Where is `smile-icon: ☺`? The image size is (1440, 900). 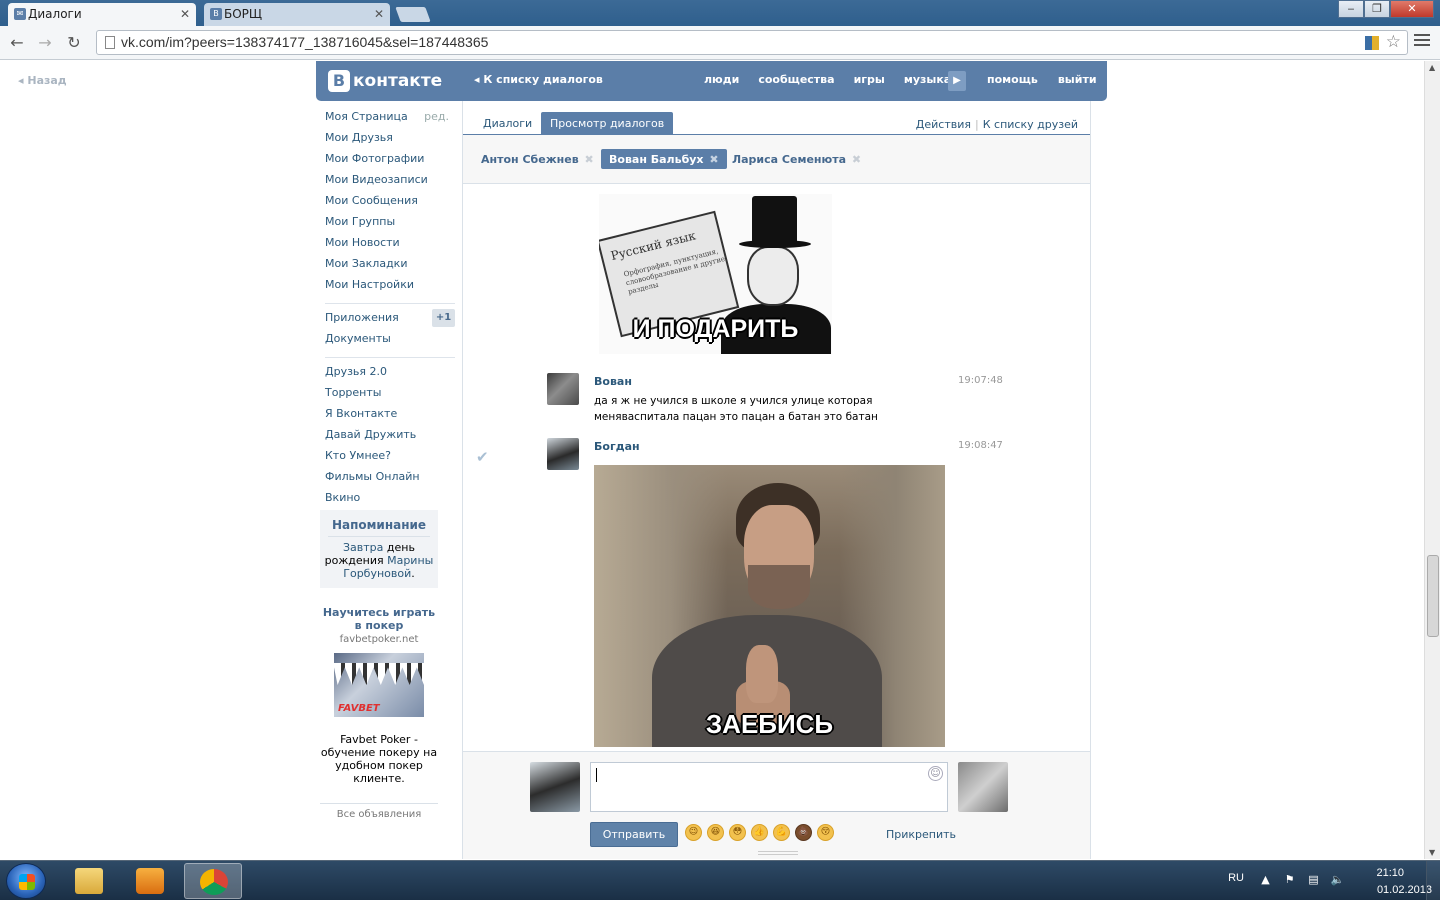 smile-icon: ☺ is located at coordinates (935, 773).